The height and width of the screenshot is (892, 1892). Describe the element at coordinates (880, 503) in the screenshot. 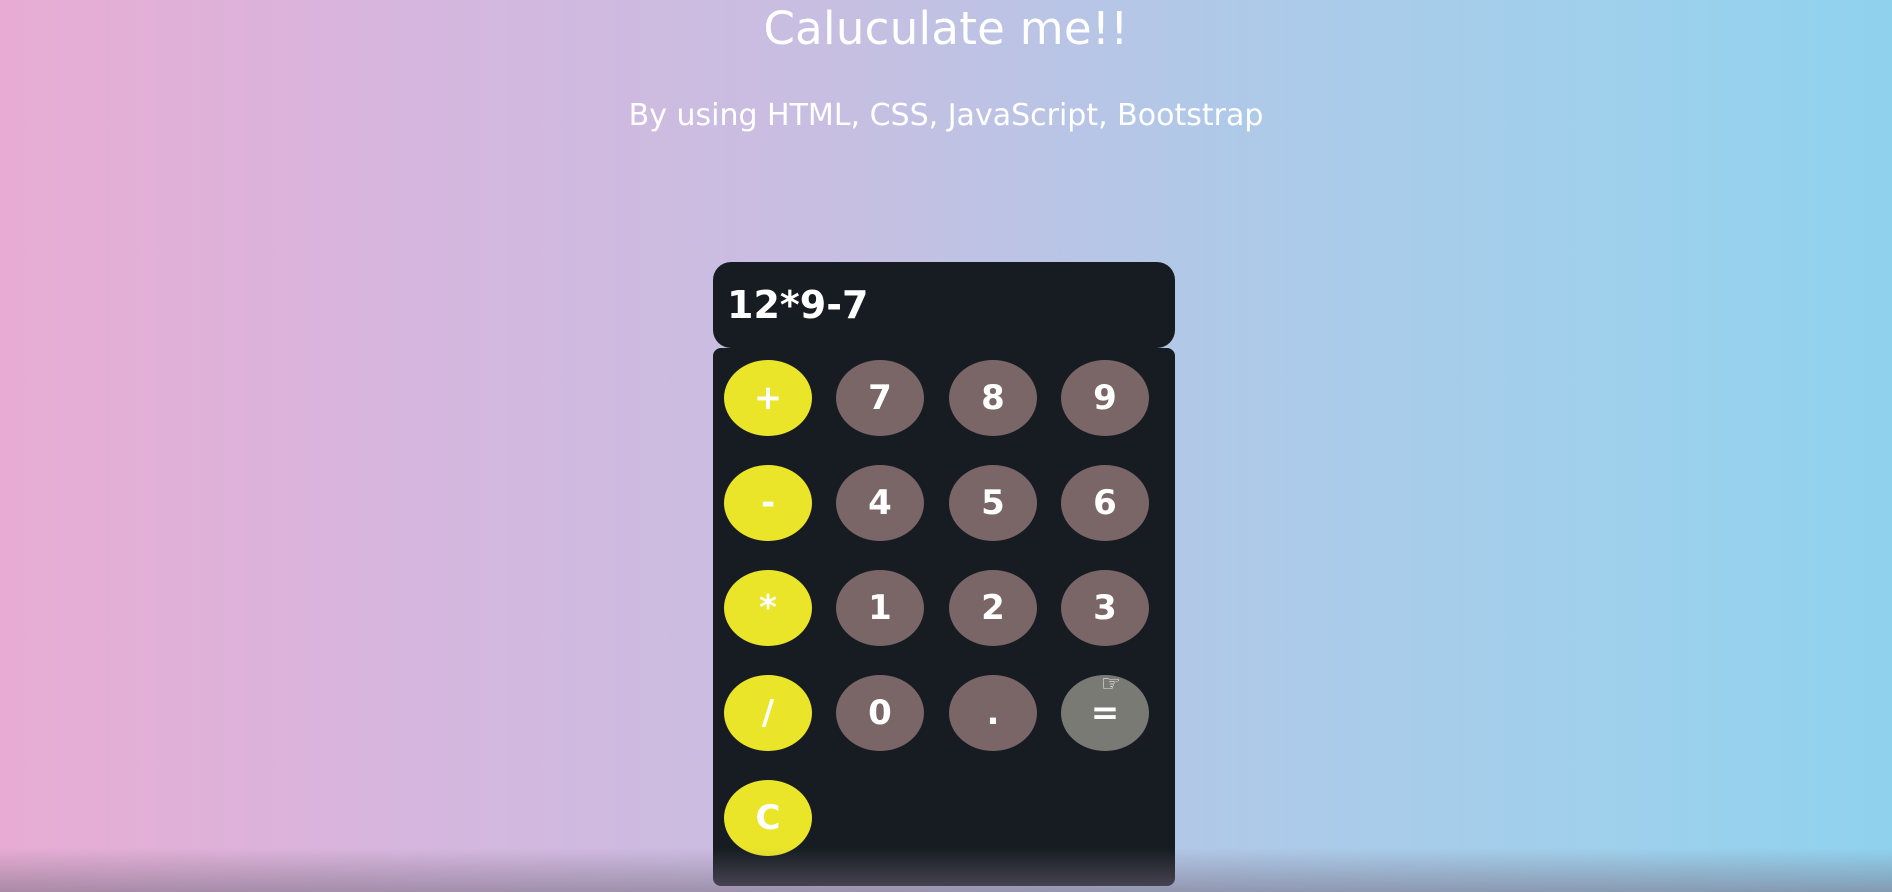

I see `four-button: 4` at that location.